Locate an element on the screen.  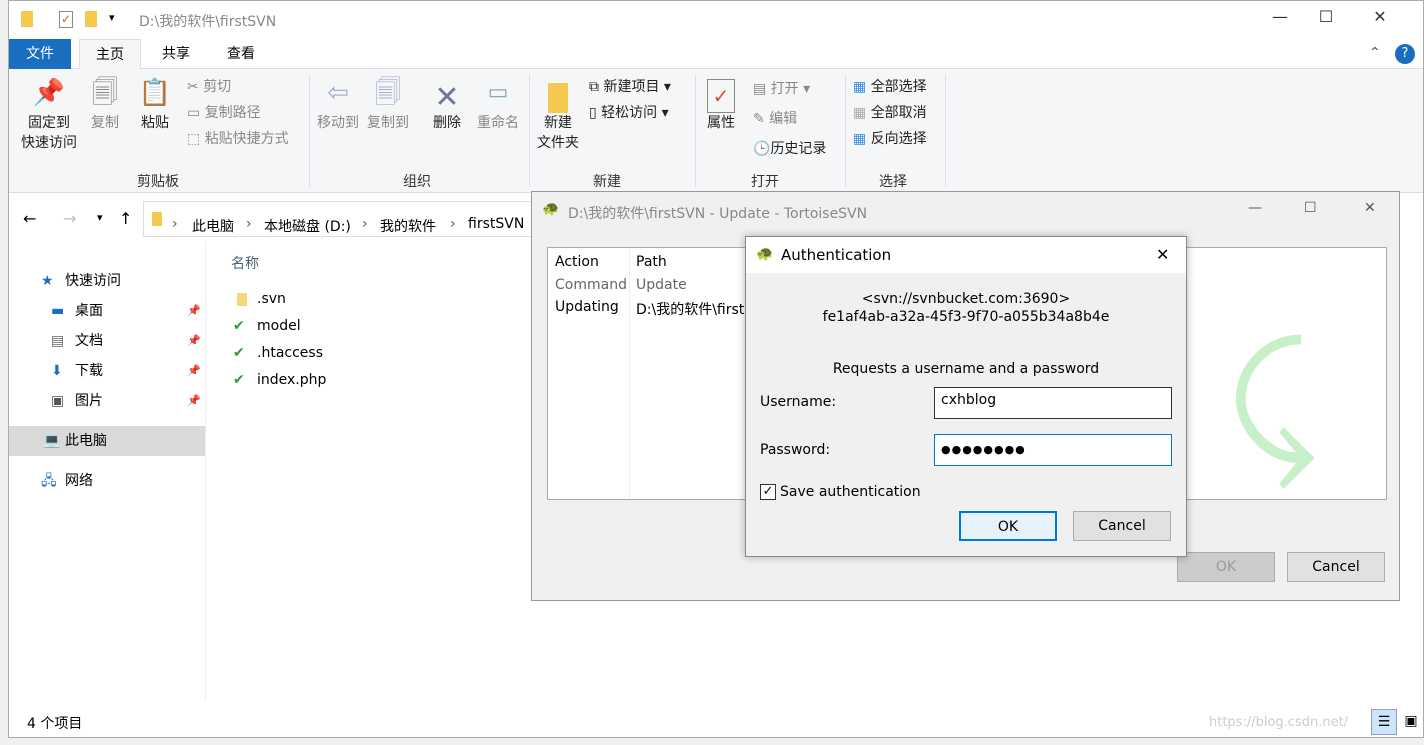
nav-documents: ▤ 文档 📌 is located at coordinates (107, 341).